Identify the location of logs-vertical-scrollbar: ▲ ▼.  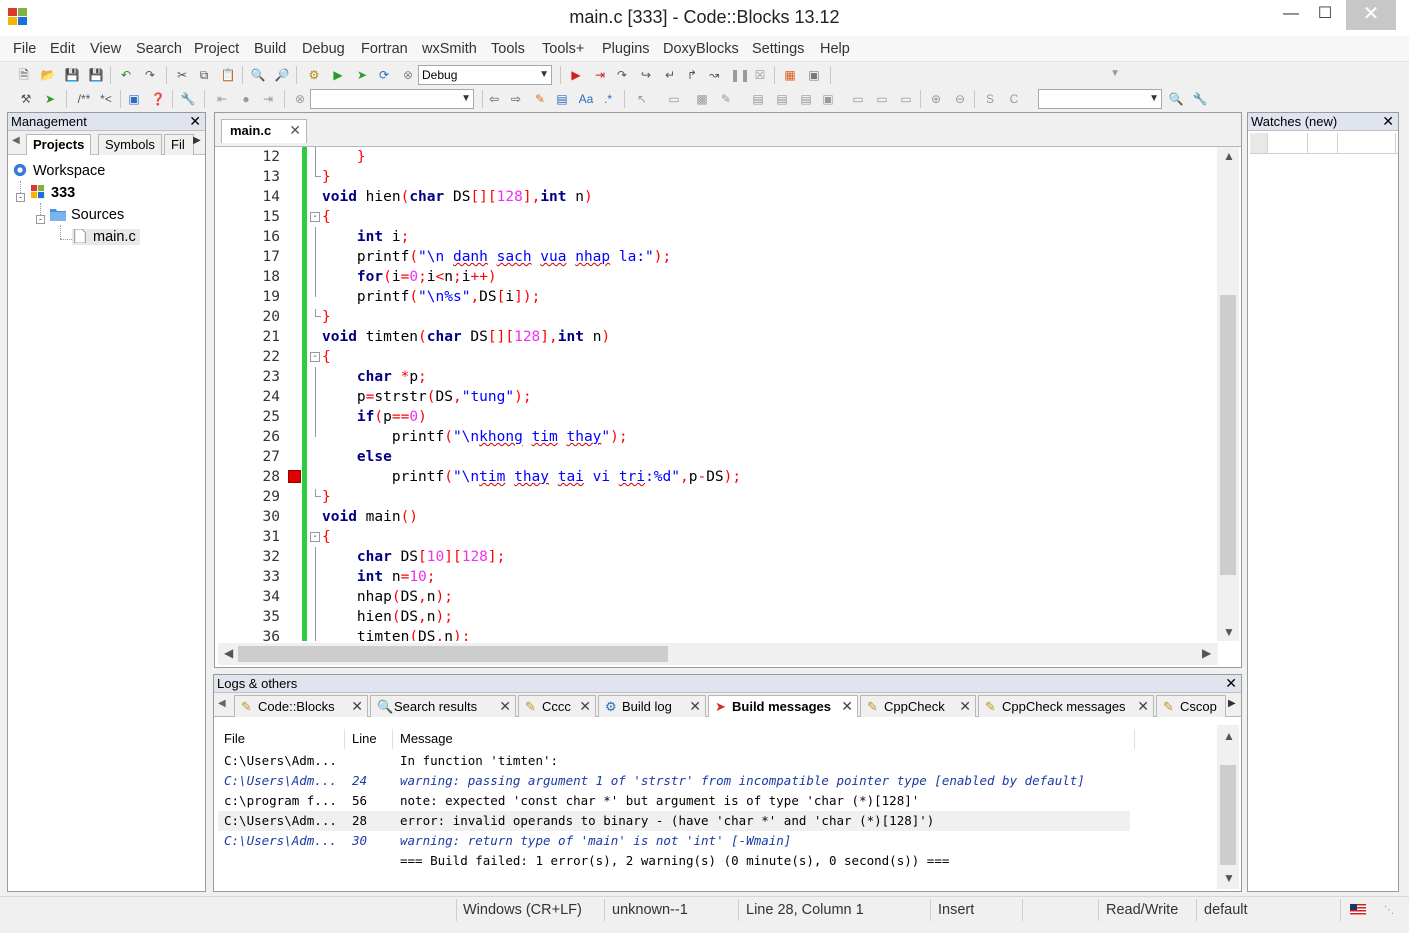
(1228, 807).